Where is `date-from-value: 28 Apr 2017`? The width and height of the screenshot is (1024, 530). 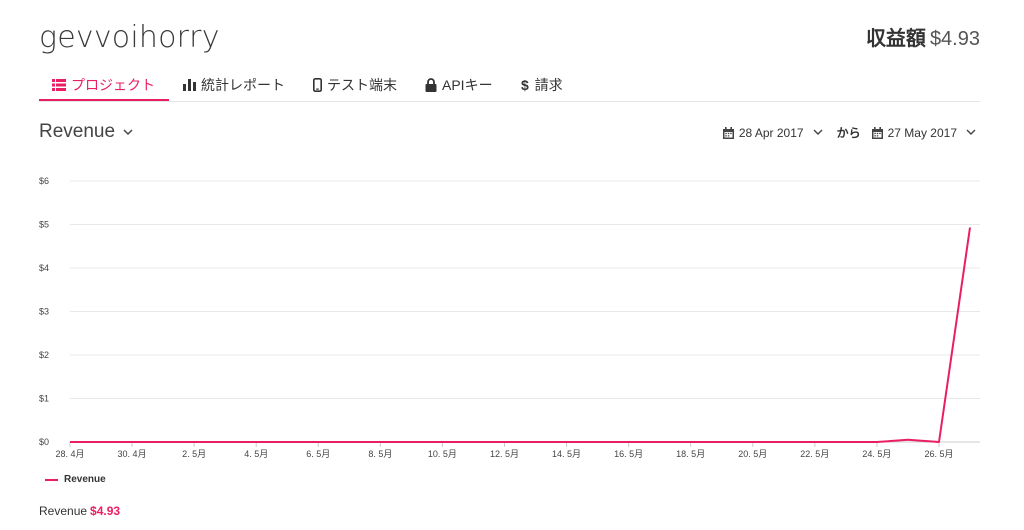 date-from-value: 28 Apr 2017 is located at coordinates (771, 132).